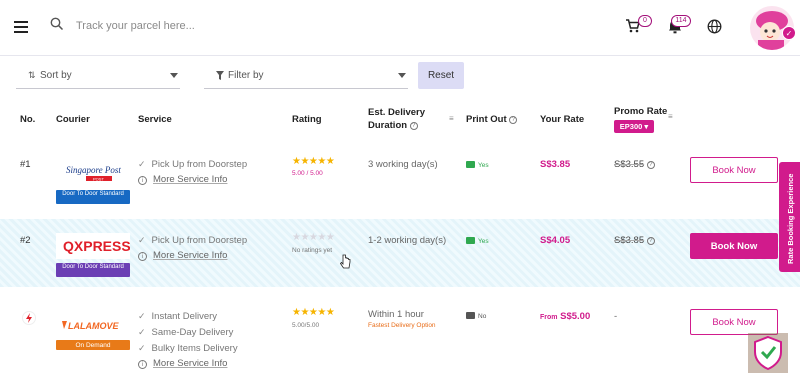  I want to click on notification-count-badge: 114, so click(681, 21).